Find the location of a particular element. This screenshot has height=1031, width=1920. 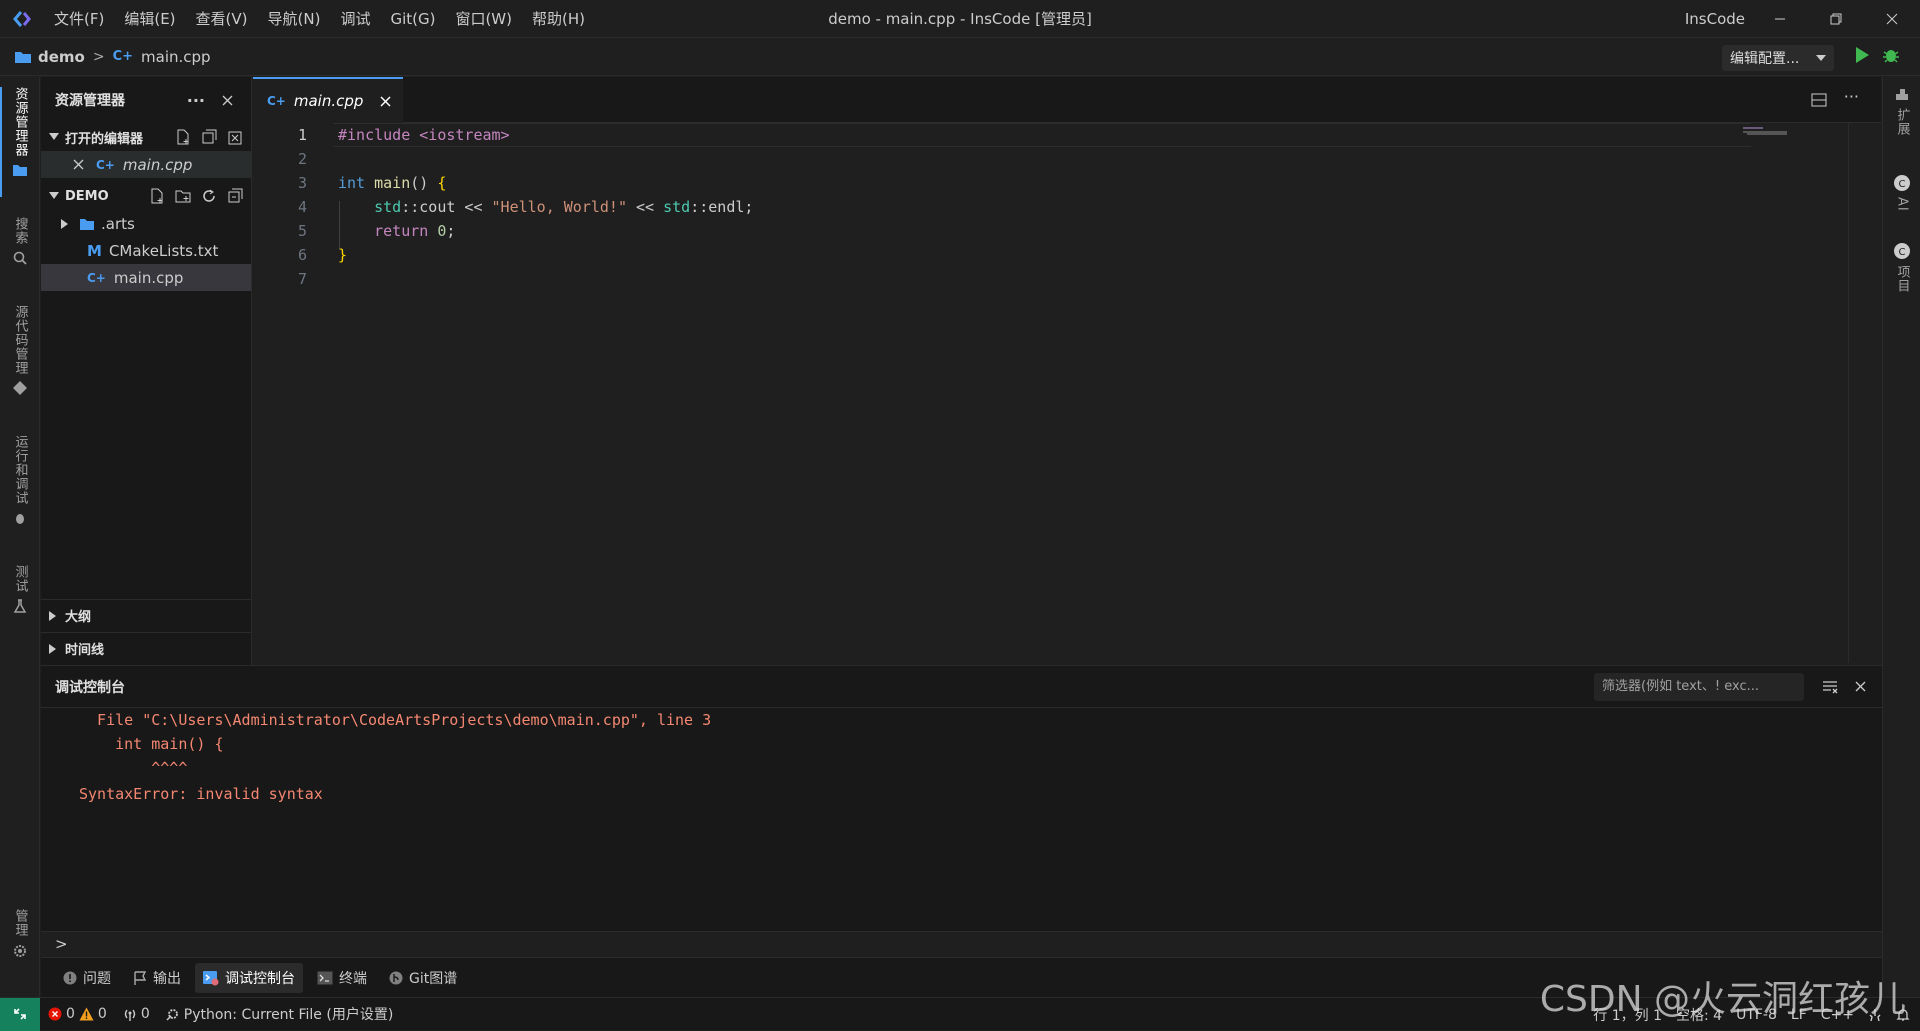

outline-label: 大纲 is located at coordinates (78, 617).